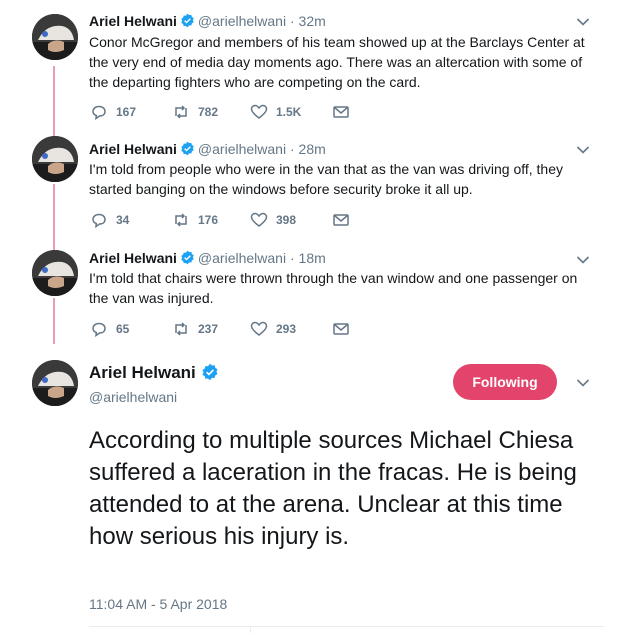 The height and width of the screenshot is (633, 627). What do you see at coordinates (158, 604) in the screenshot?
I see `tweet-timestamp: 11:04 AM - 5 Apr 2018` at bounding box center [158, 604].